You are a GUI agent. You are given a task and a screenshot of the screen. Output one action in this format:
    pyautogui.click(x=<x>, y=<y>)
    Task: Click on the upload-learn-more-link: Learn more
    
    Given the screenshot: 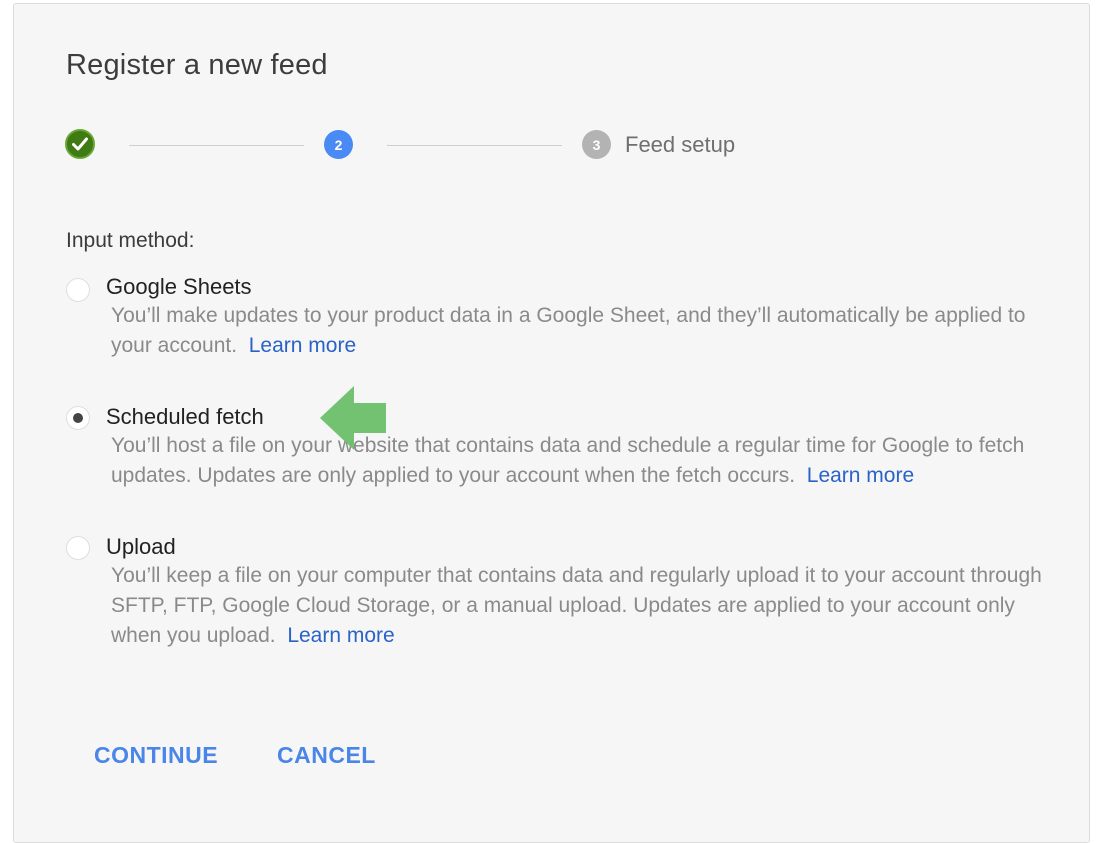 What is the action you would take?
    pyautogui.click(x=340, y=635)
    